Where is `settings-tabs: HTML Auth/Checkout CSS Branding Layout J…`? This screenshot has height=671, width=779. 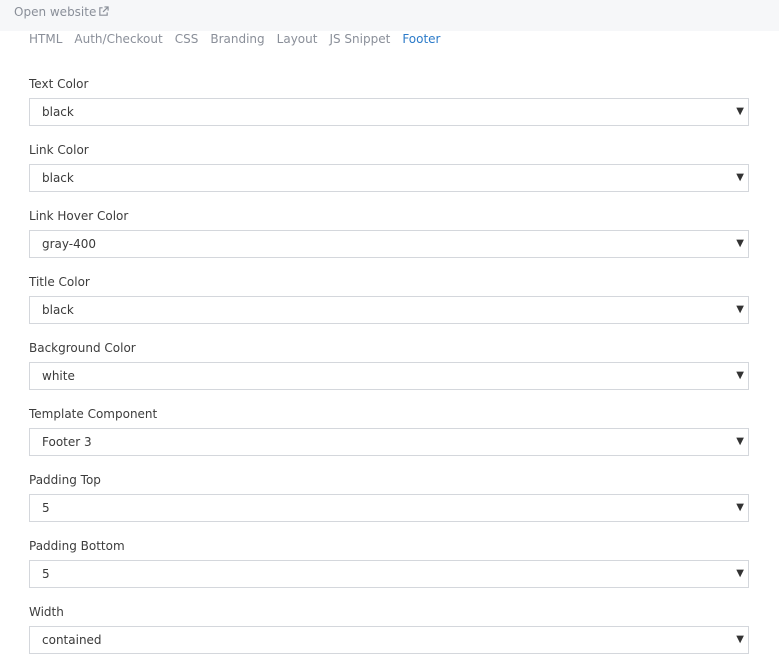
settings-tabs: HTML Auth/Checkout CSS Branding Layout J… is located at coordinates (241, 40).